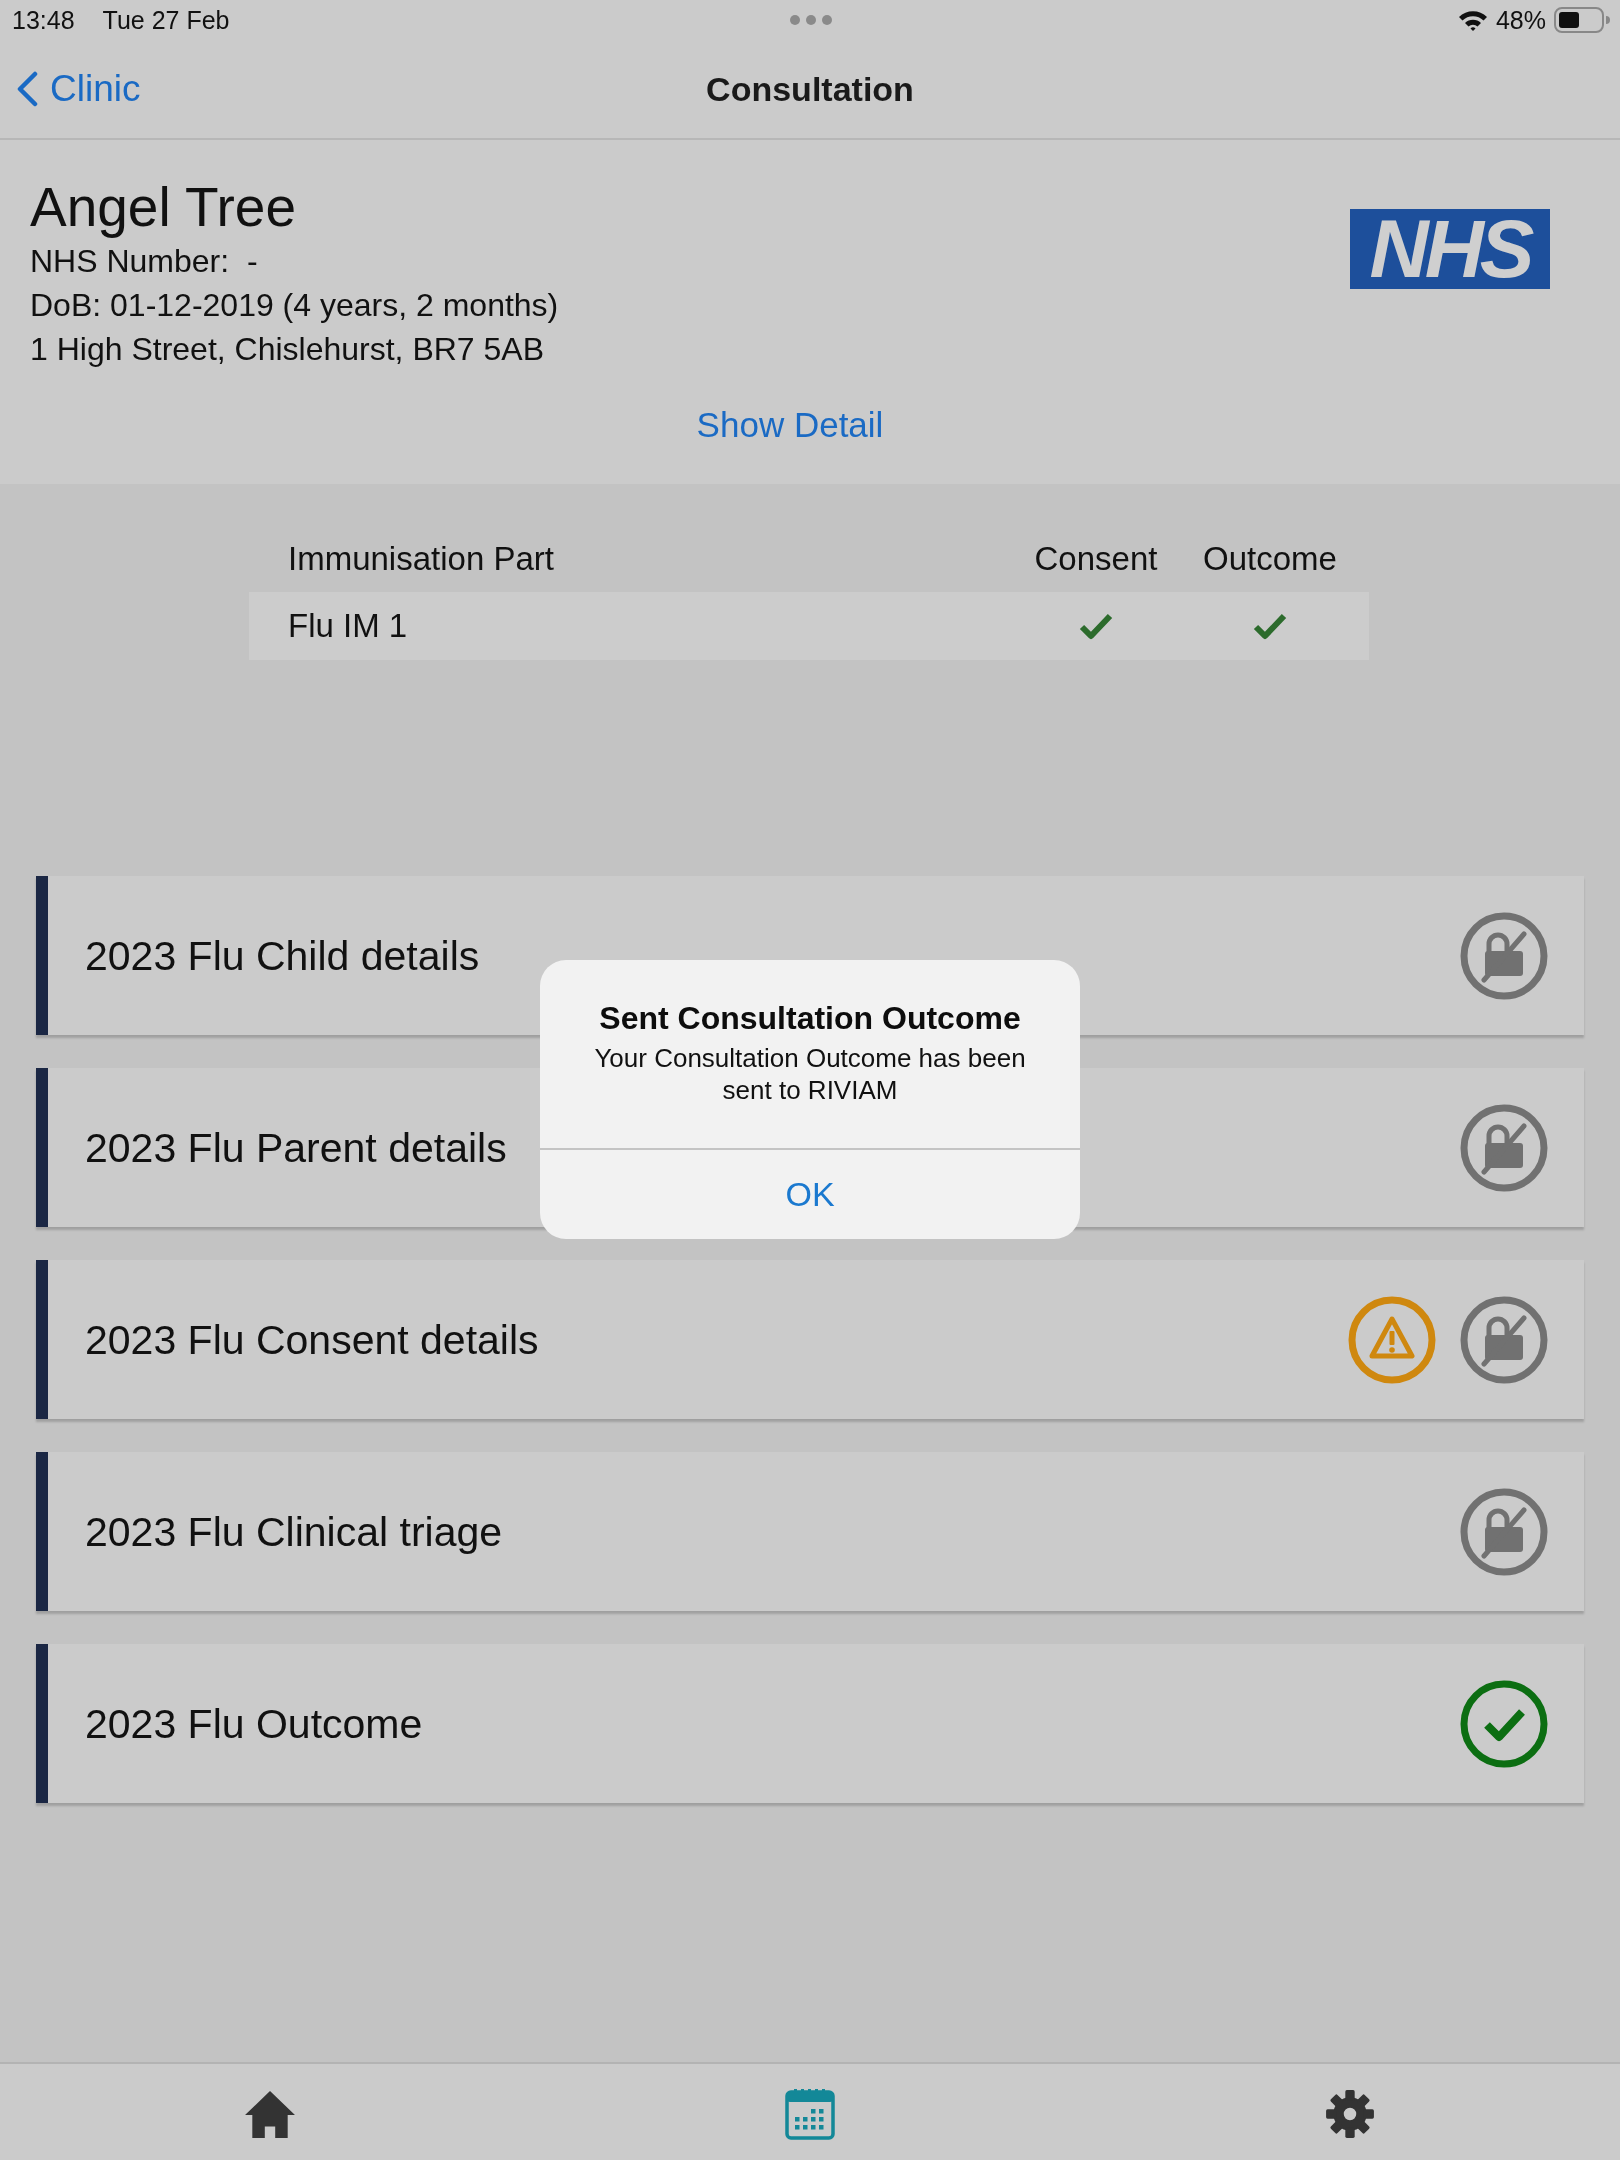 The height and width of the screenshot is (2160, 1620). I want to click on nav-title: Consultation, so click(810, 89).